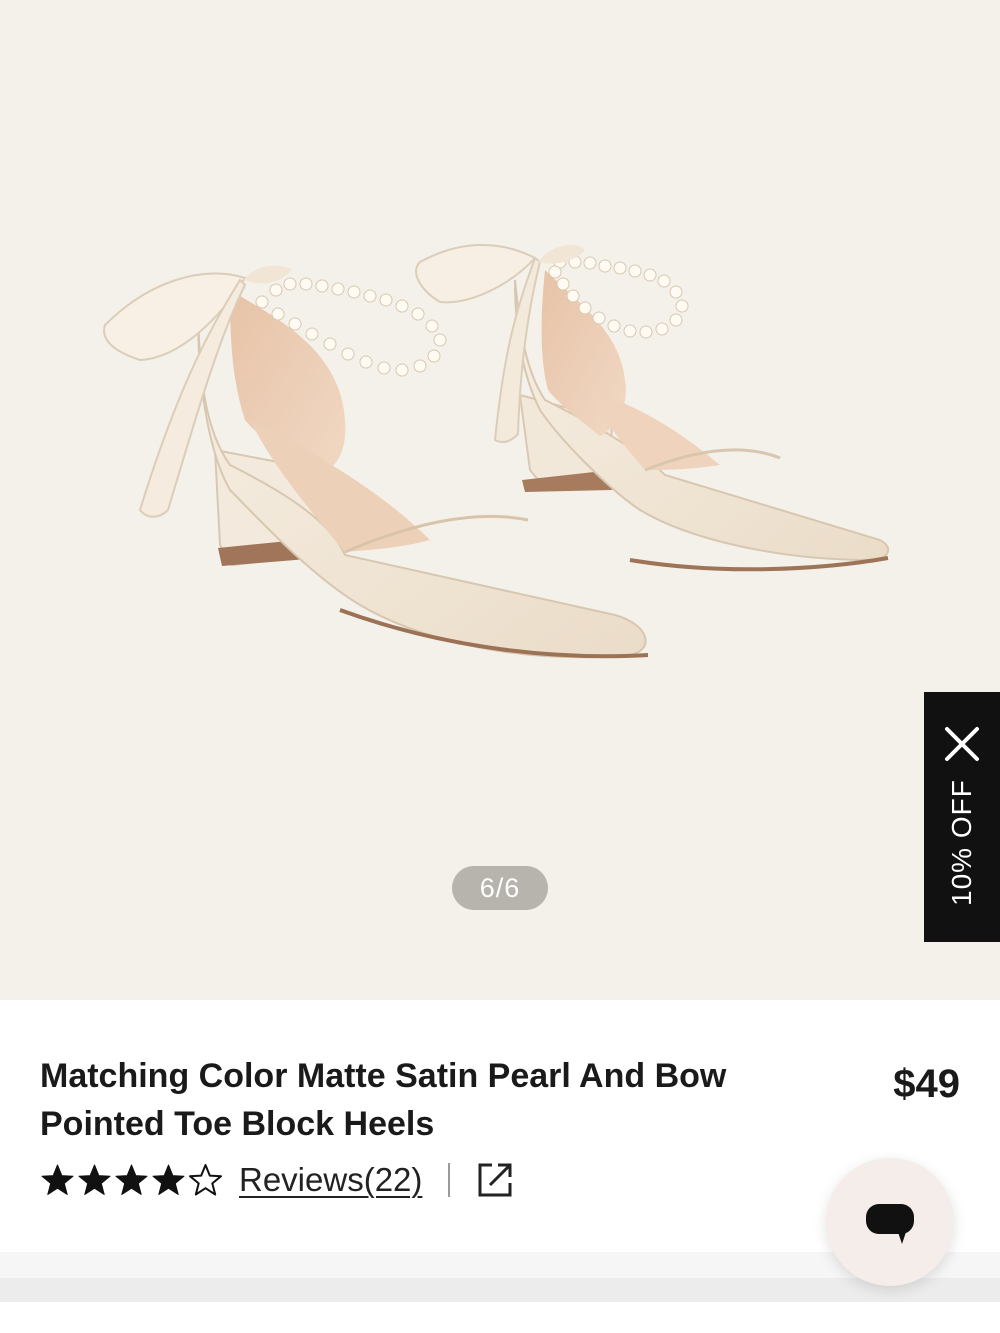 The width and height of the screenshot is (1000, 1333). What do you see at coordinates (652, 408) in the screenshot?
I see `shoe-right` at bounding box center [652, 408].